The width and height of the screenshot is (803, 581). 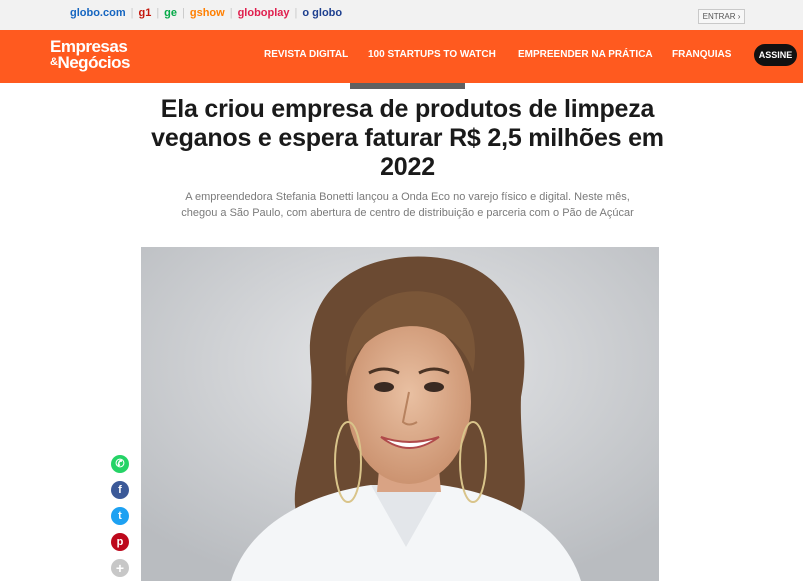 I want to click on twitter-icon: t, so click(x=120, y=516).